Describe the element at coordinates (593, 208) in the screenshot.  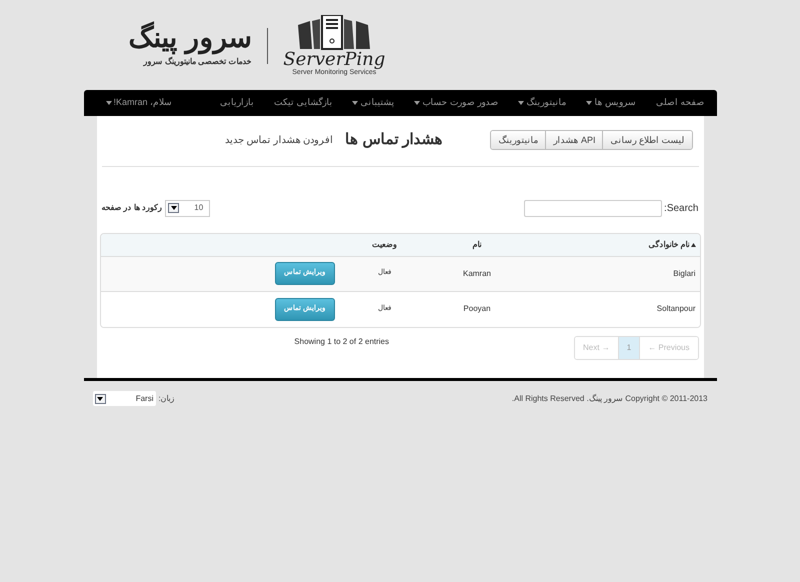
I see `search-field` at that location.